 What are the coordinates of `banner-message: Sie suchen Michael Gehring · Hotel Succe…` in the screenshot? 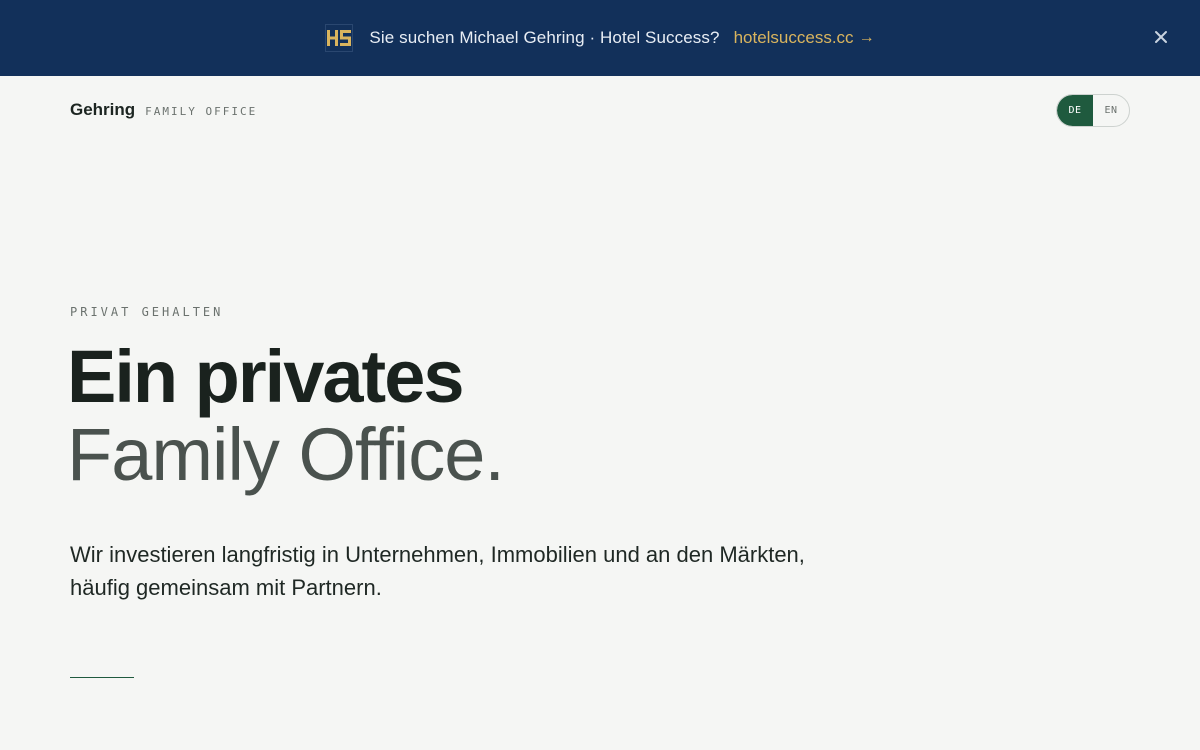 It's located at (544, 37).